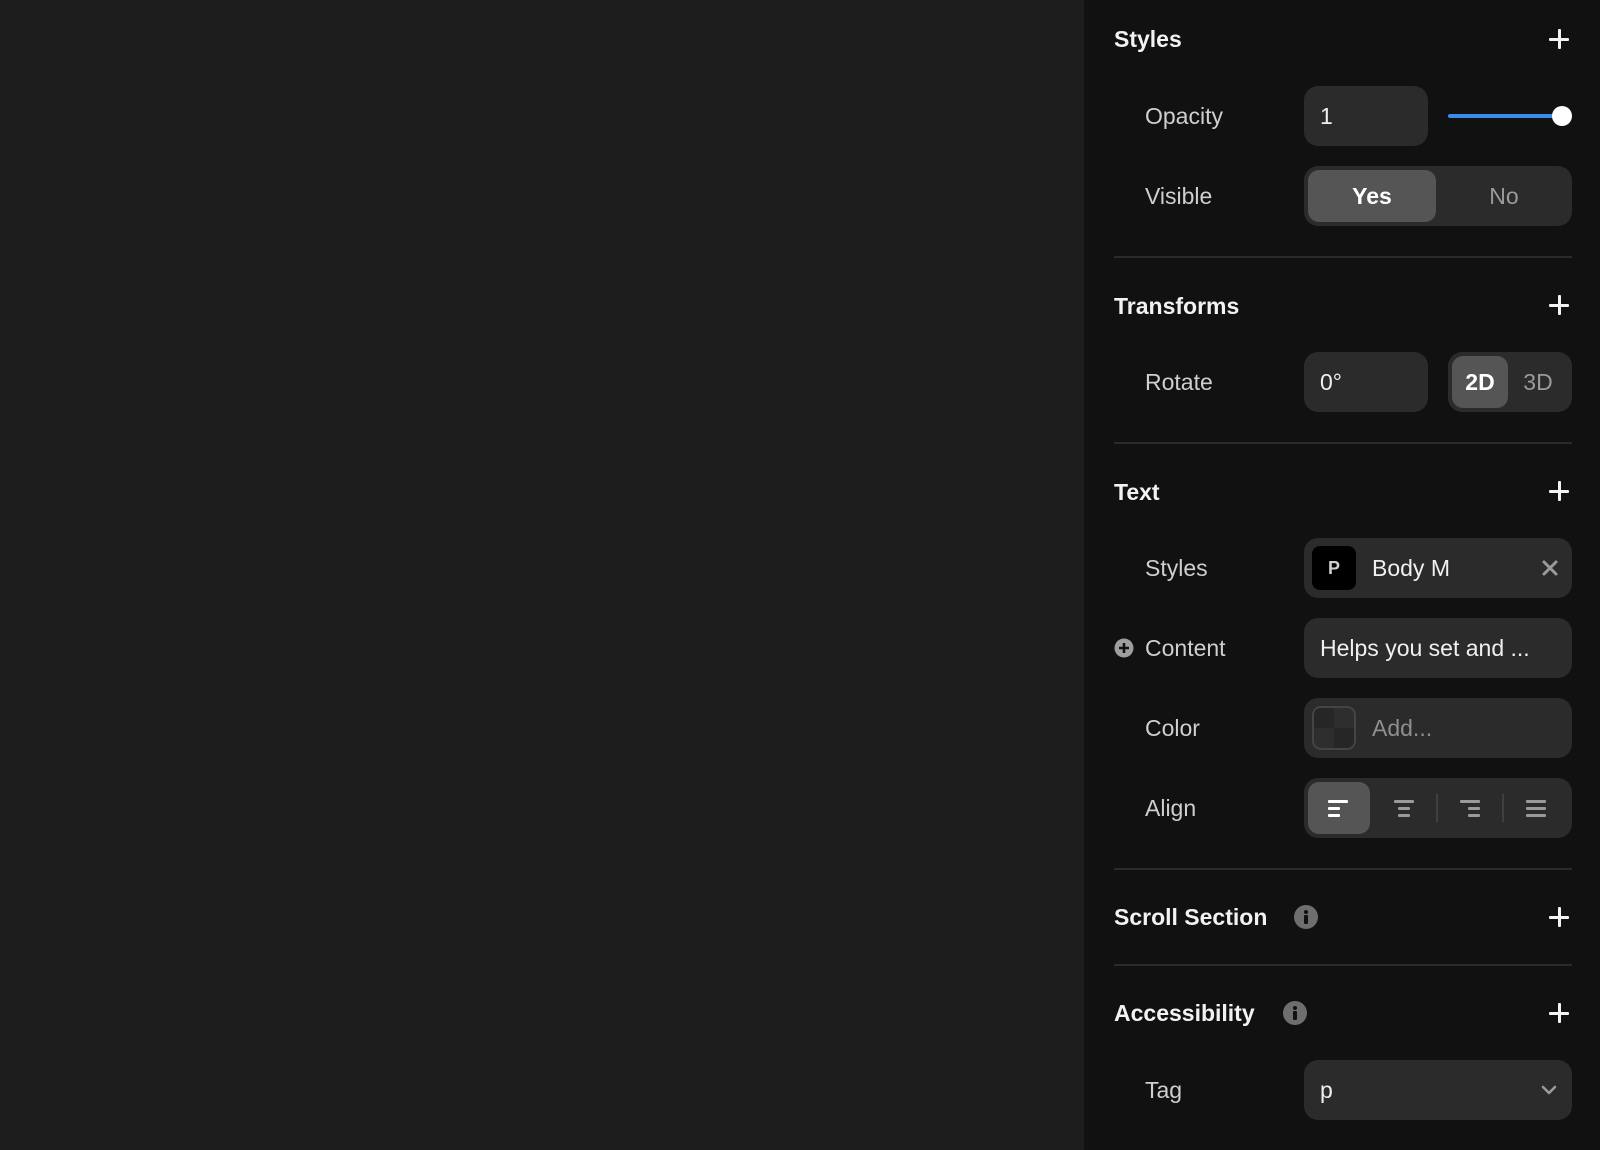 This screenshot has width=1600, height=1150. I want to click on align-right-button, so click(1470, 808).